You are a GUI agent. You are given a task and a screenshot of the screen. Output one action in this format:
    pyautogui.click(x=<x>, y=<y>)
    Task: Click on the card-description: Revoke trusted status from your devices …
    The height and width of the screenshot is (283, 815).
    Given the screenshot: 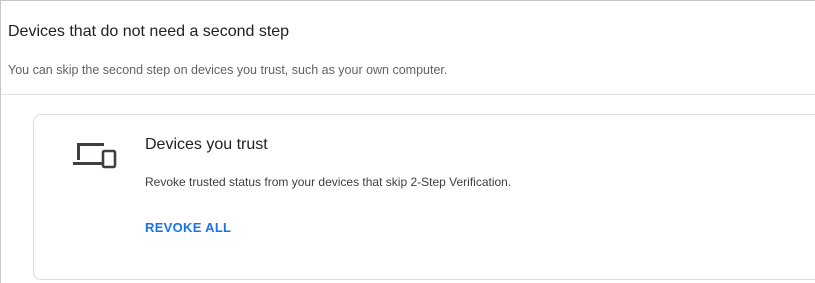 What is the action you would take?
    pyautogui.click(x=328, y=182)
    